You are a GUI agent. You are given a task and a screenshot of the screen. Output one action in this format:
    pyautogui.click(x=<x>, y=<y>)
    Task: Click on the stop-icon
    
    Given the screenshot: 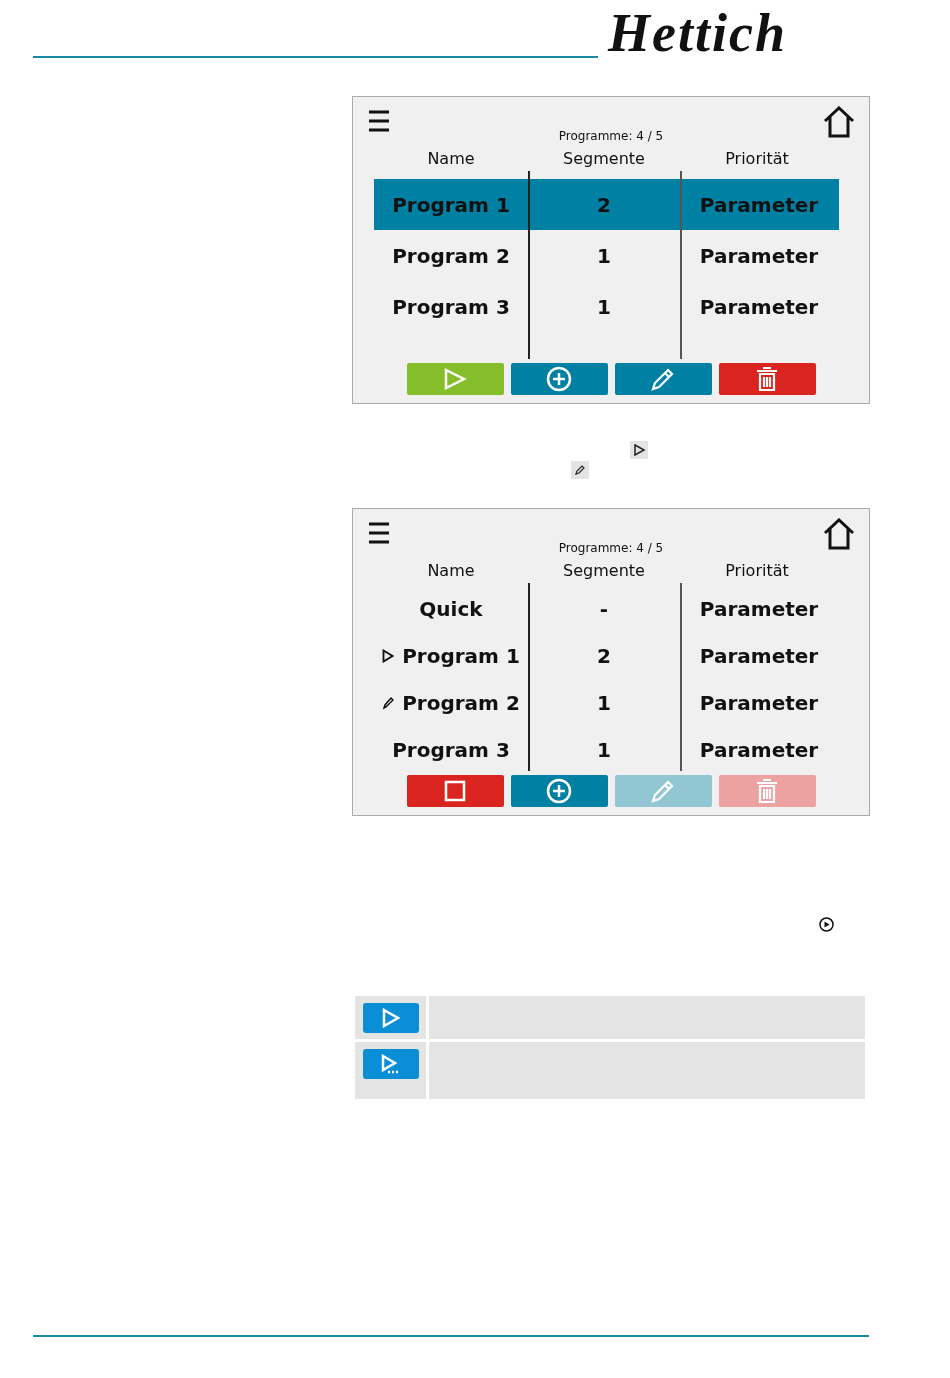 What is the action you would take?
    pyautogui.click(x=455, y=791)
    